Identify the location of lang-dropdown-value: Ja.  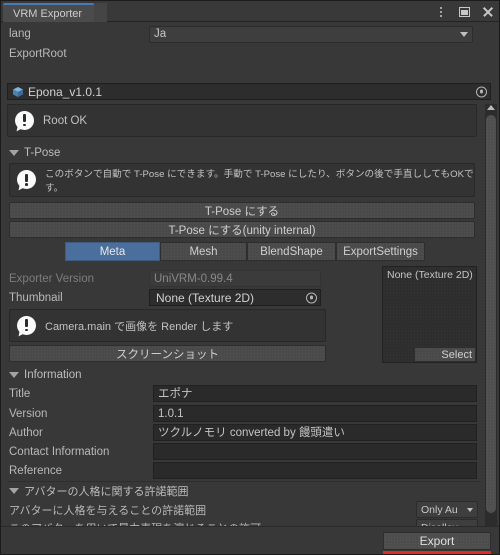
(160, 34).